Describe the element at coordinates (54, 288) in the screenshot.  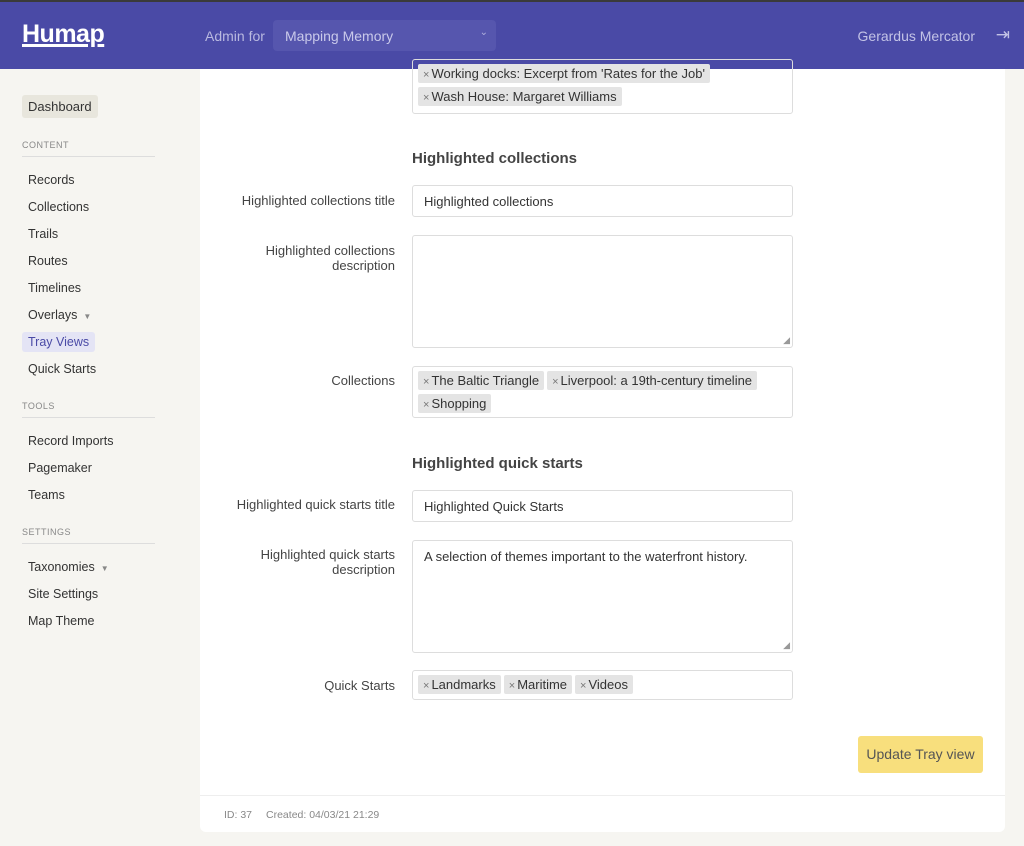
I see `sidebar-item-timelines: Timelines` at that location.